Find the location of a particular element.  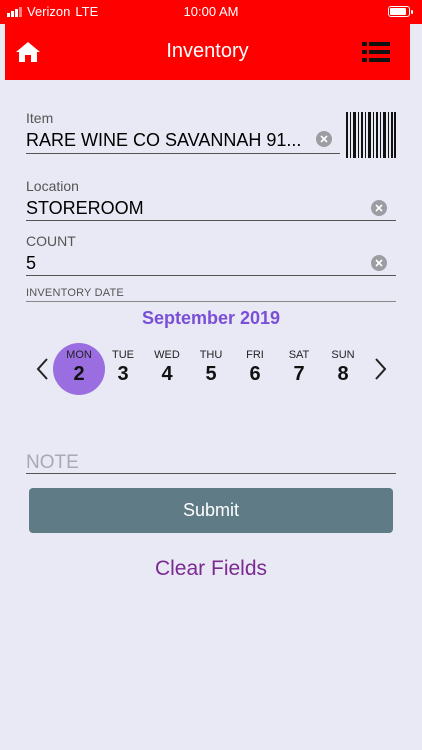

location-underline is located at coordinates (211, 220).